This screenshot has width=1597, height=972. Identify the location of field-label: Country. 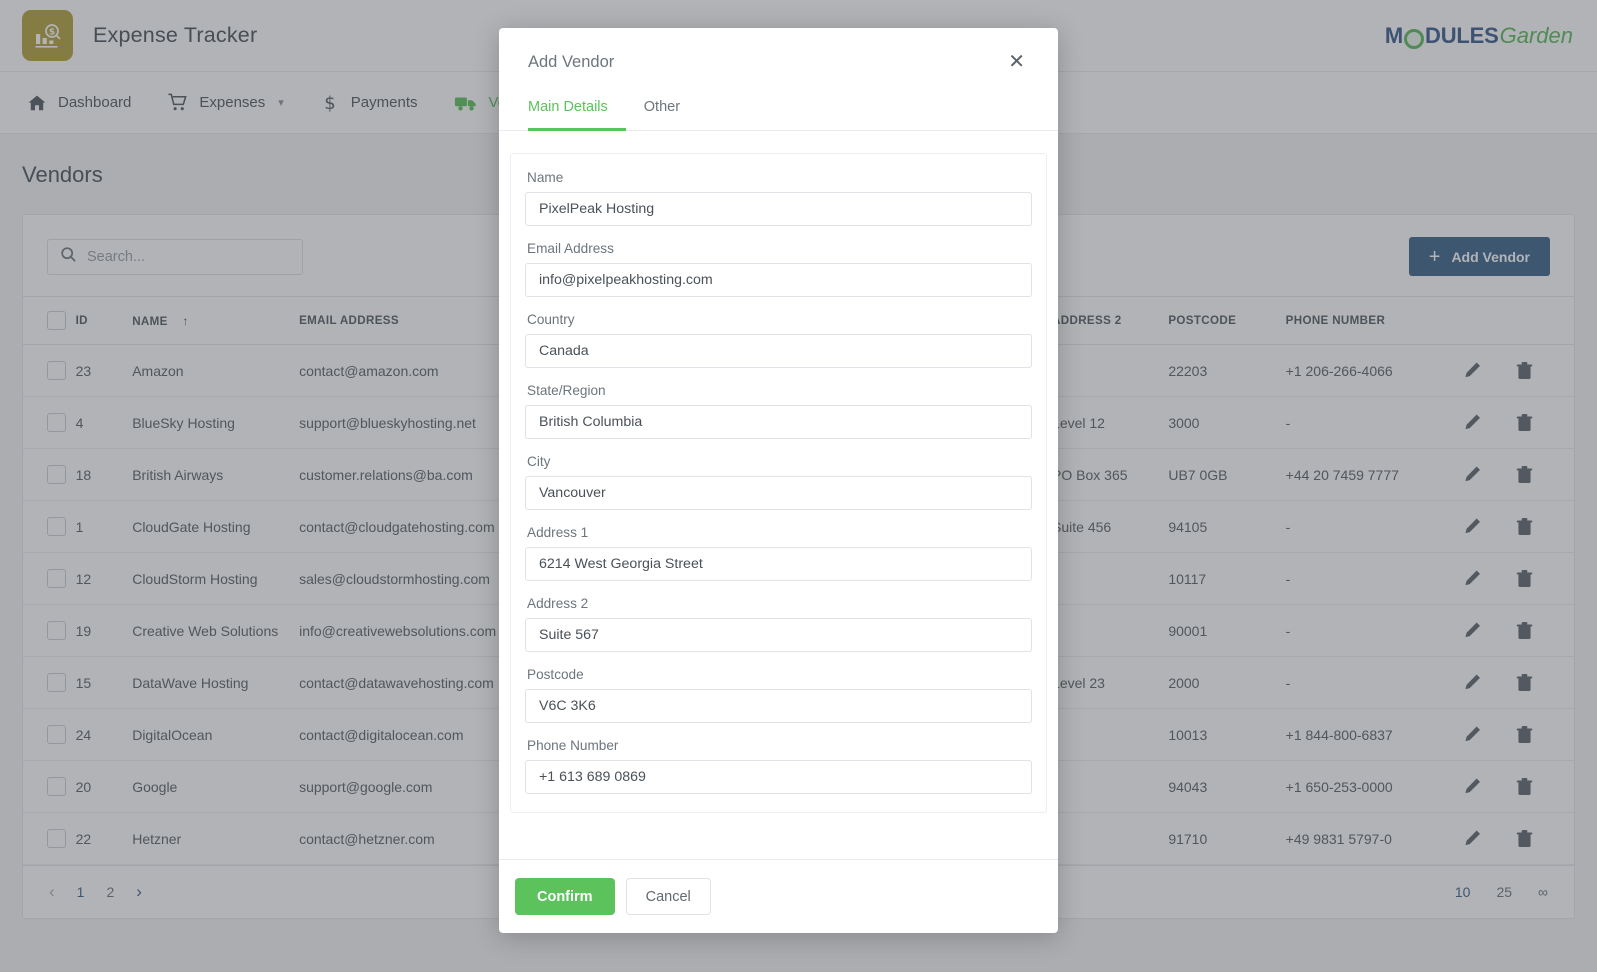
(551, 319).